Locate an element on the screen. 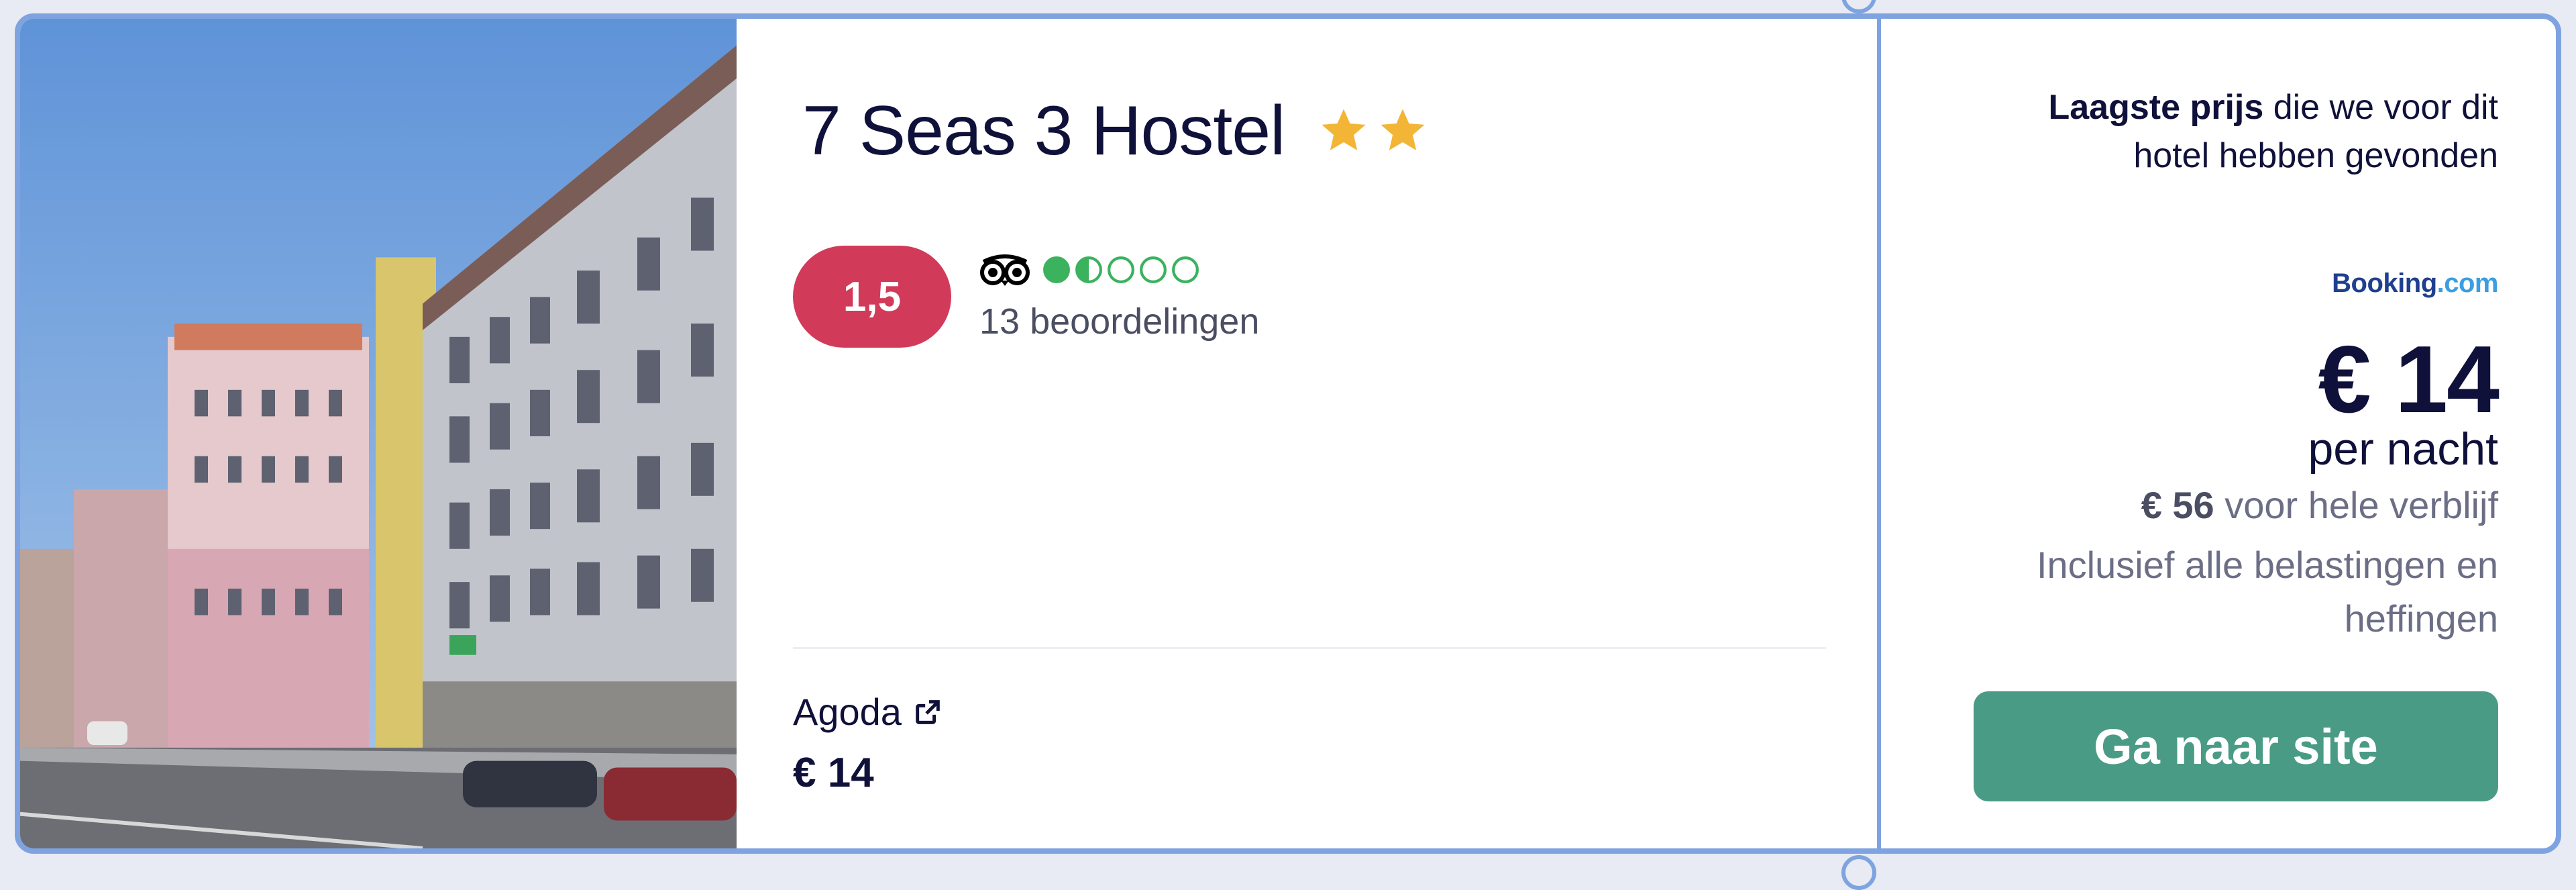 The width and height of the screenshot is (2576, 890). per-night-label: per nacht is located at coordinates (2403, 449).